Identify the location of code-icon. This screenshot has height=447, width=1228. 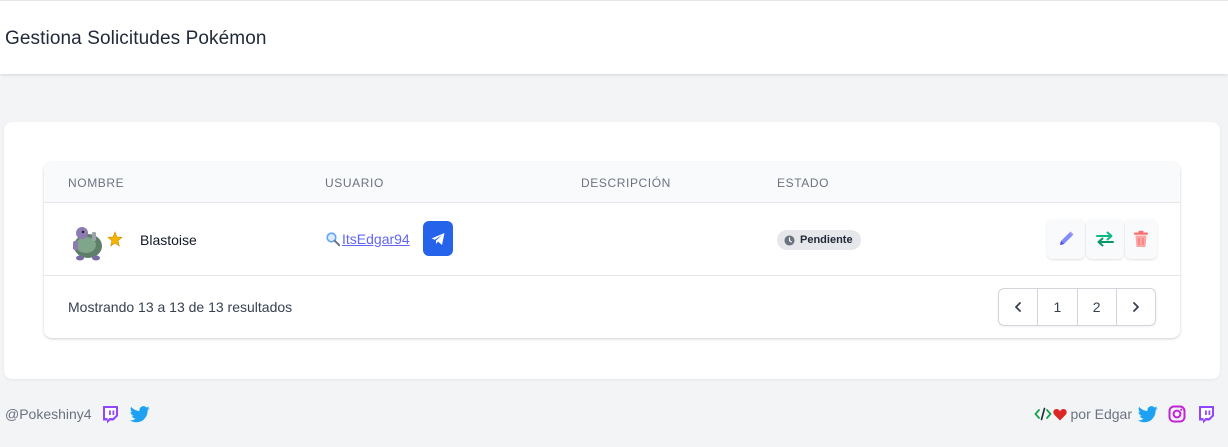
(1042, 414).